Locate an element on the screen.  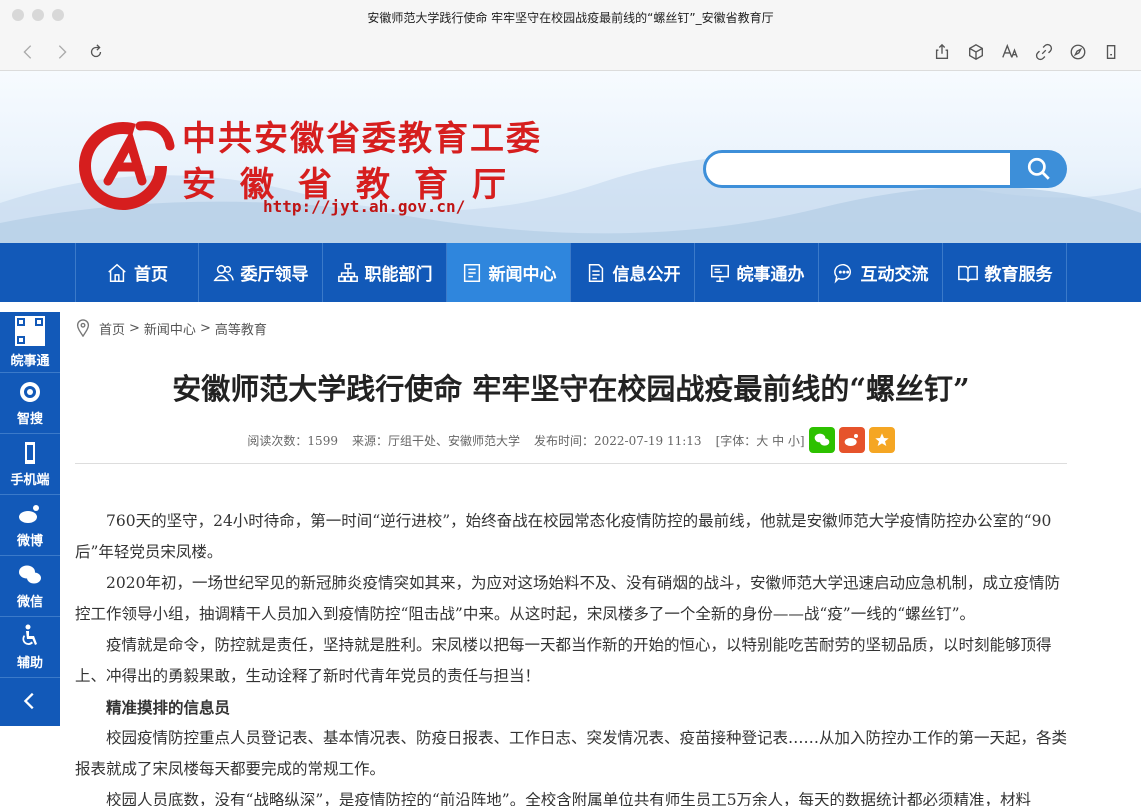
breadcrumb-news-center: 新闻中心 is located at coordinates (170, 328).